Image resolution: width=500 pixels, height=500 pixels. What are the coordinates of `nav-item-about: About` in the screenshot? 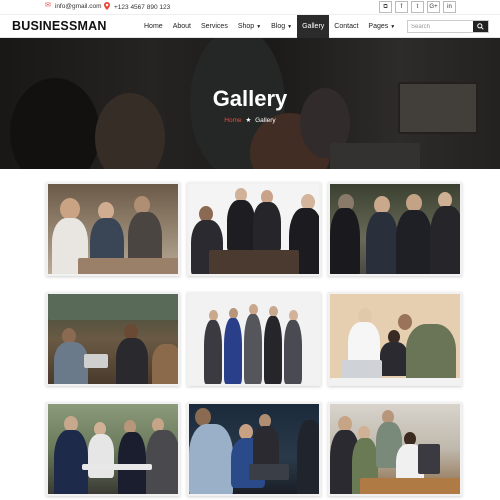 It's located at (182, 26).